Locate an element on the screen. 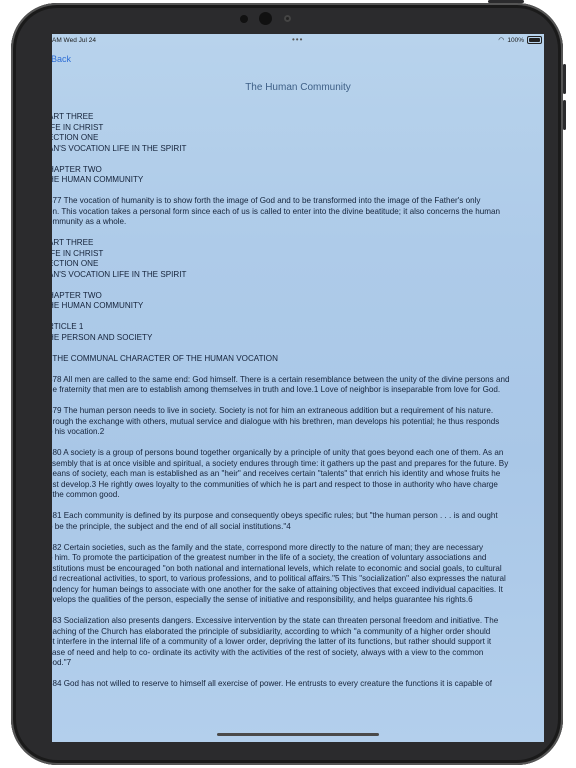 The width and height of the screenshot is (576, 768). back-button: Back is located at coordinates (61, 59).